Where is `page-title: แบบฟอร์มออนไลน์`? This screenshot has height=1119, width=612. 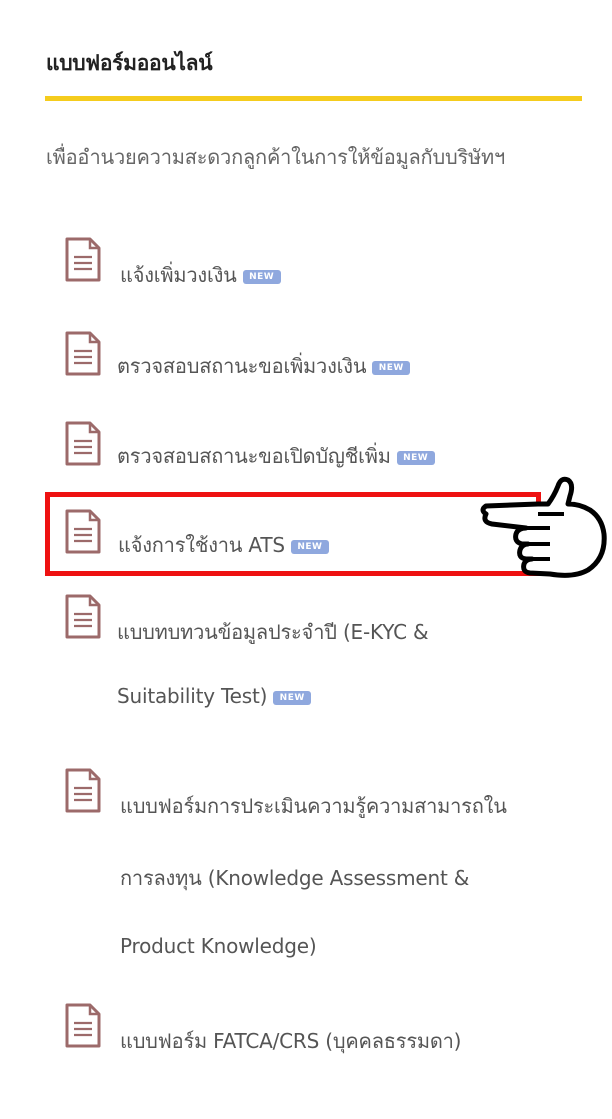
page-title: แบบฟอร์มออนไลน์ is located at coordinates (129, 63).